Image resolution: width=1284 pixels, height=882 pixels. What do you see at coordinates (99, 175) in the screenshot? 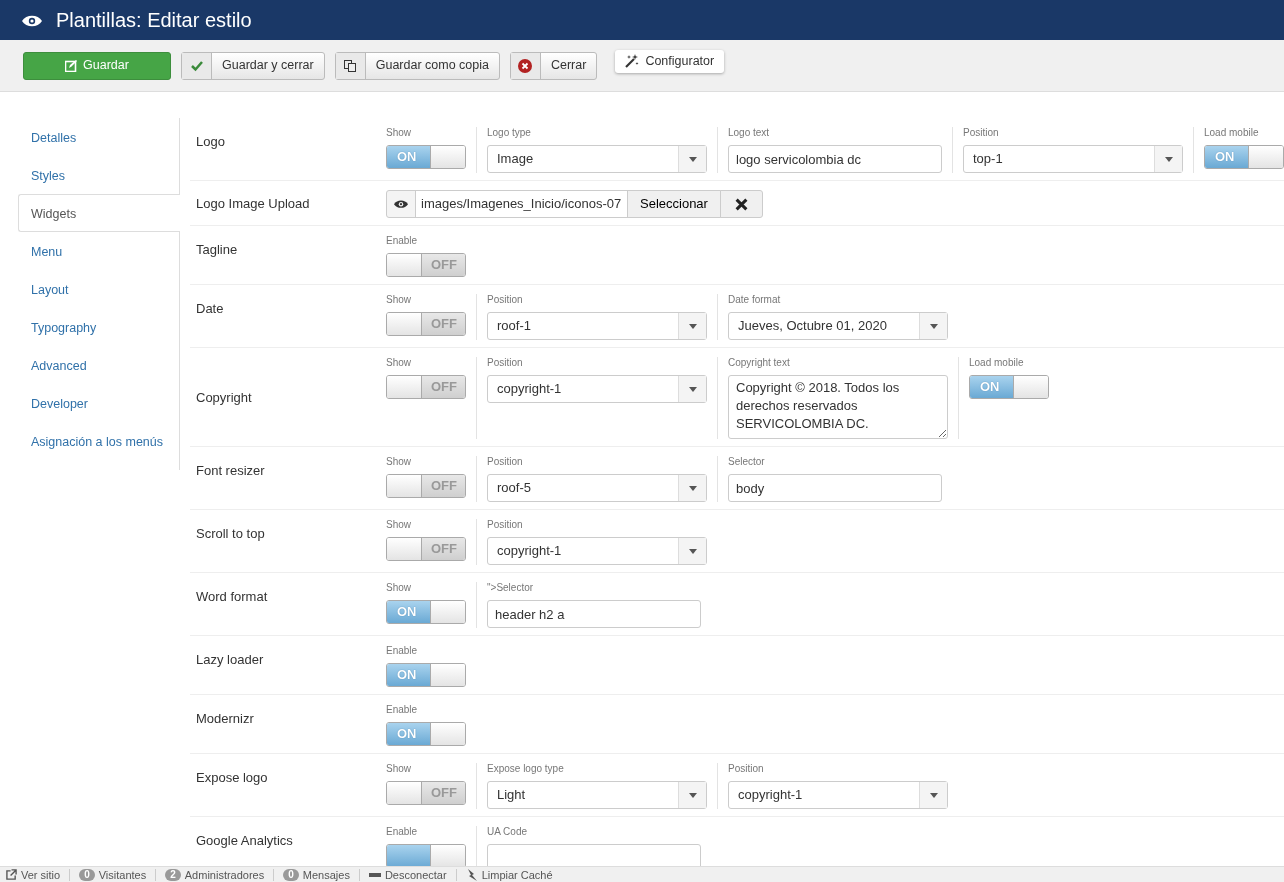
I see `sidebar-tab: Styles` at bounding box center [99, 175].